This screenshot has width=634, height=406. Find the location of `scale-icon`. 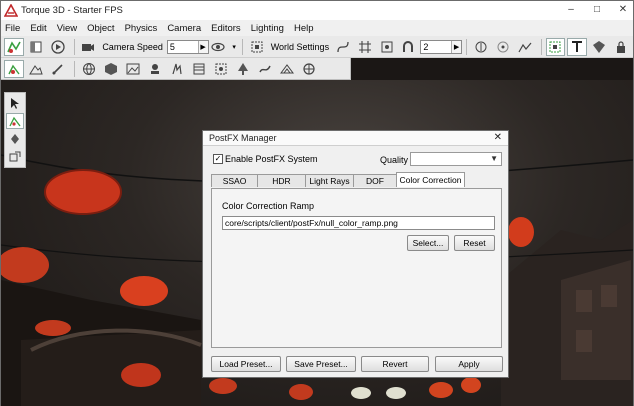

scale-icon is located at coordinates (15, 156).